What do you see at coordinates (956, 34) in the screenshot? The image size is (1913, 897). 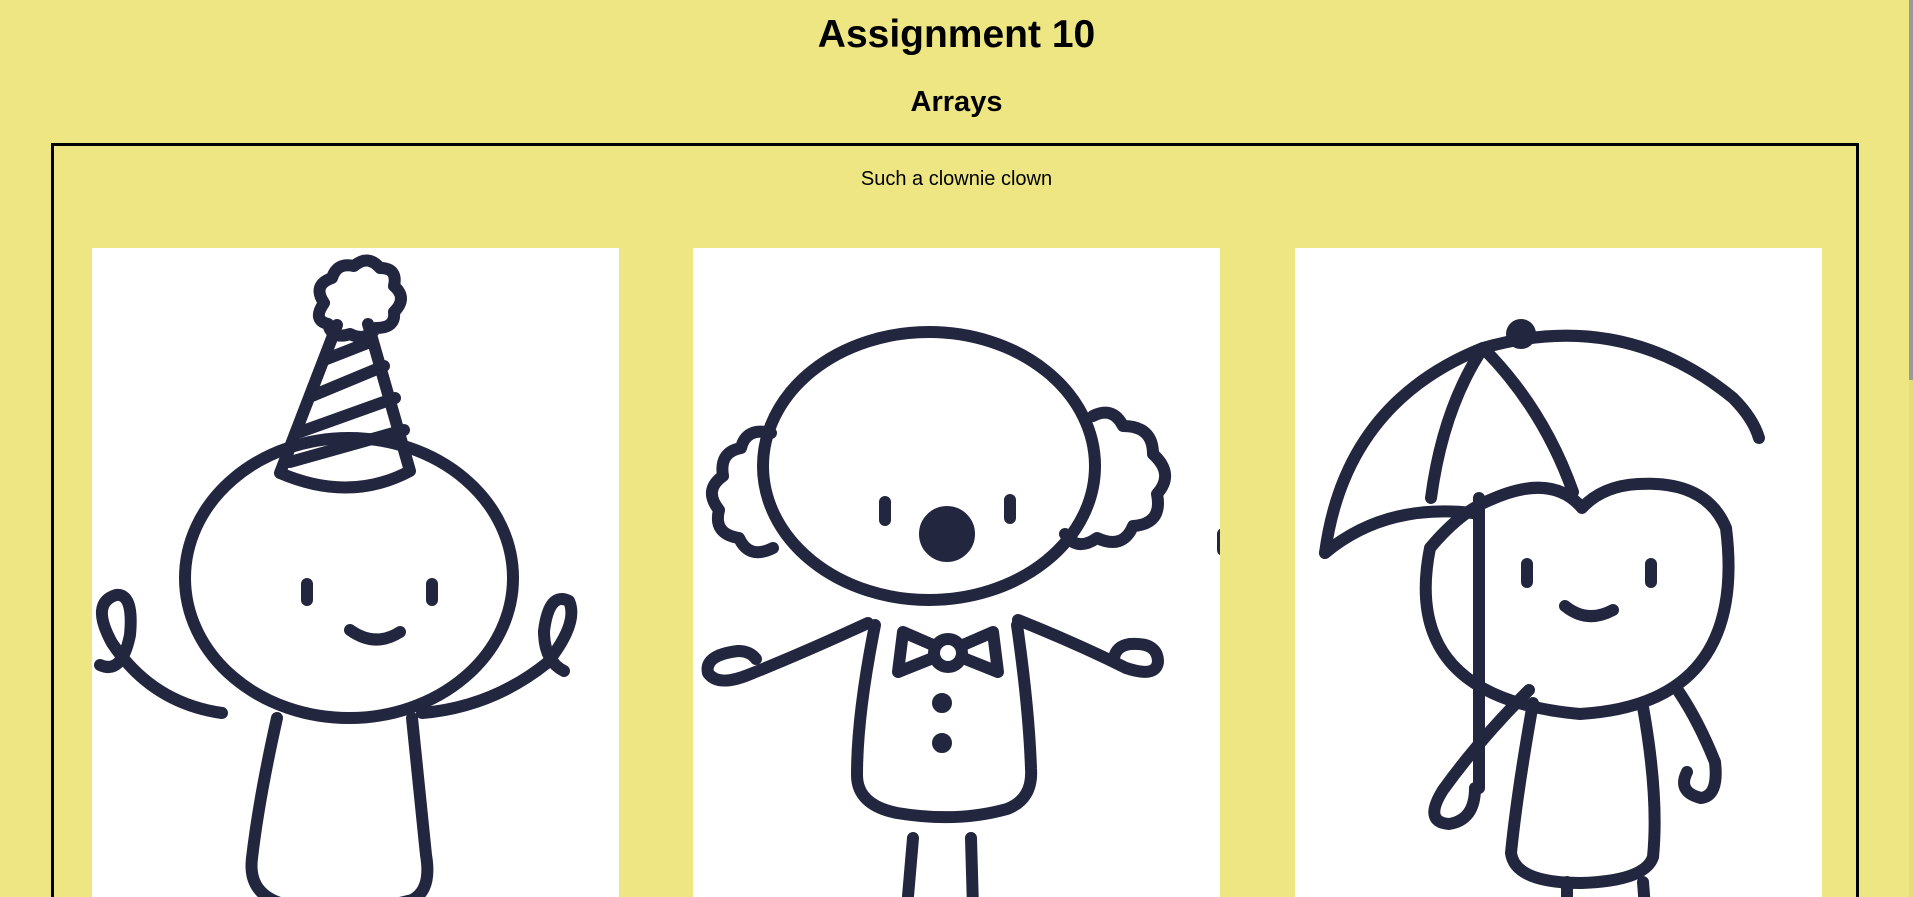 I see `page-title: Assignment 10` at bounding box center [956, 34].